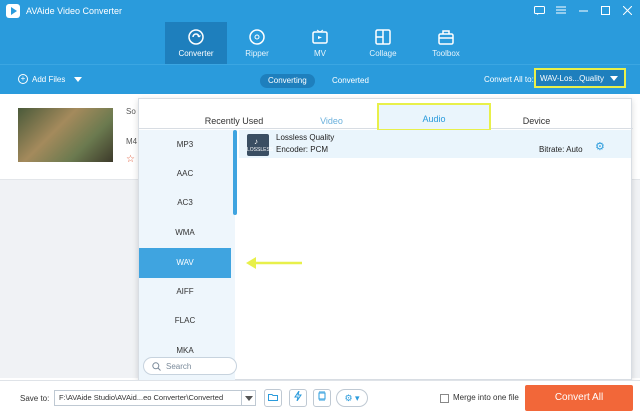  I want to click on gear-icon: ⚙ ▾, so click(352, 398).